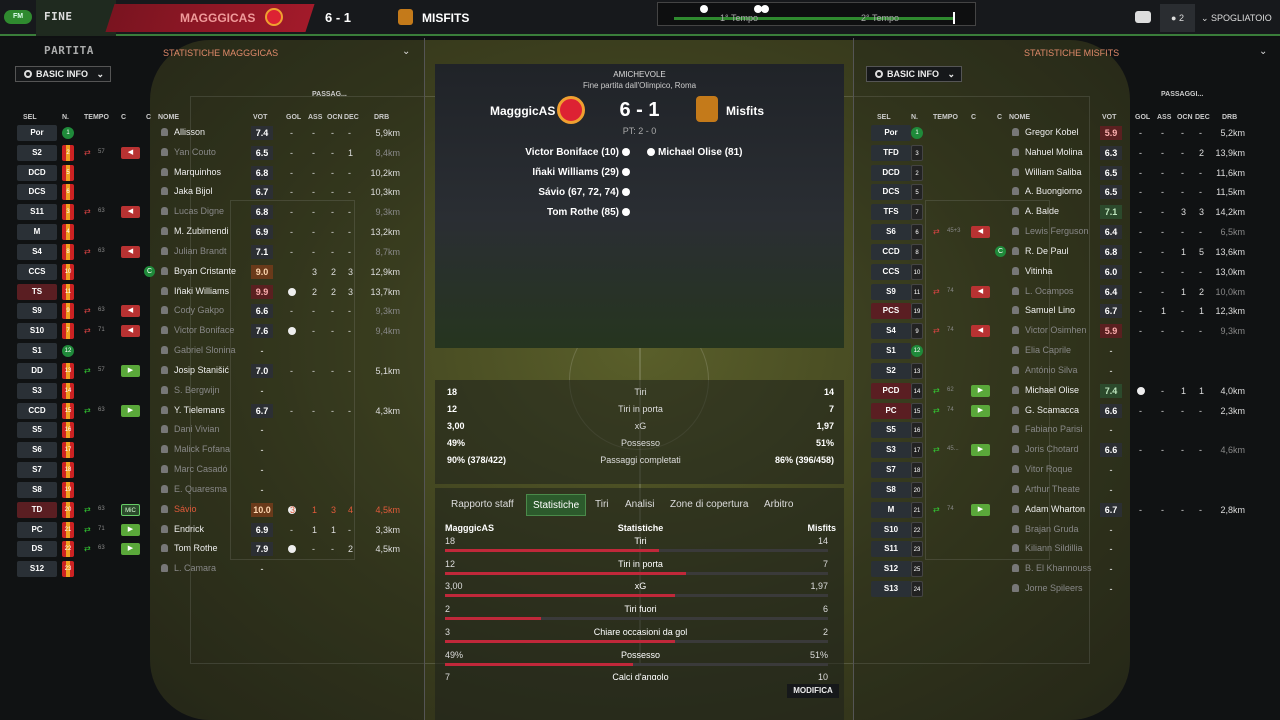  I want to click on player-row: S9 9 ⇄ 63 ◀ Cody Gakpo 6.6 - - - - 9,3km, so click(212, 310).